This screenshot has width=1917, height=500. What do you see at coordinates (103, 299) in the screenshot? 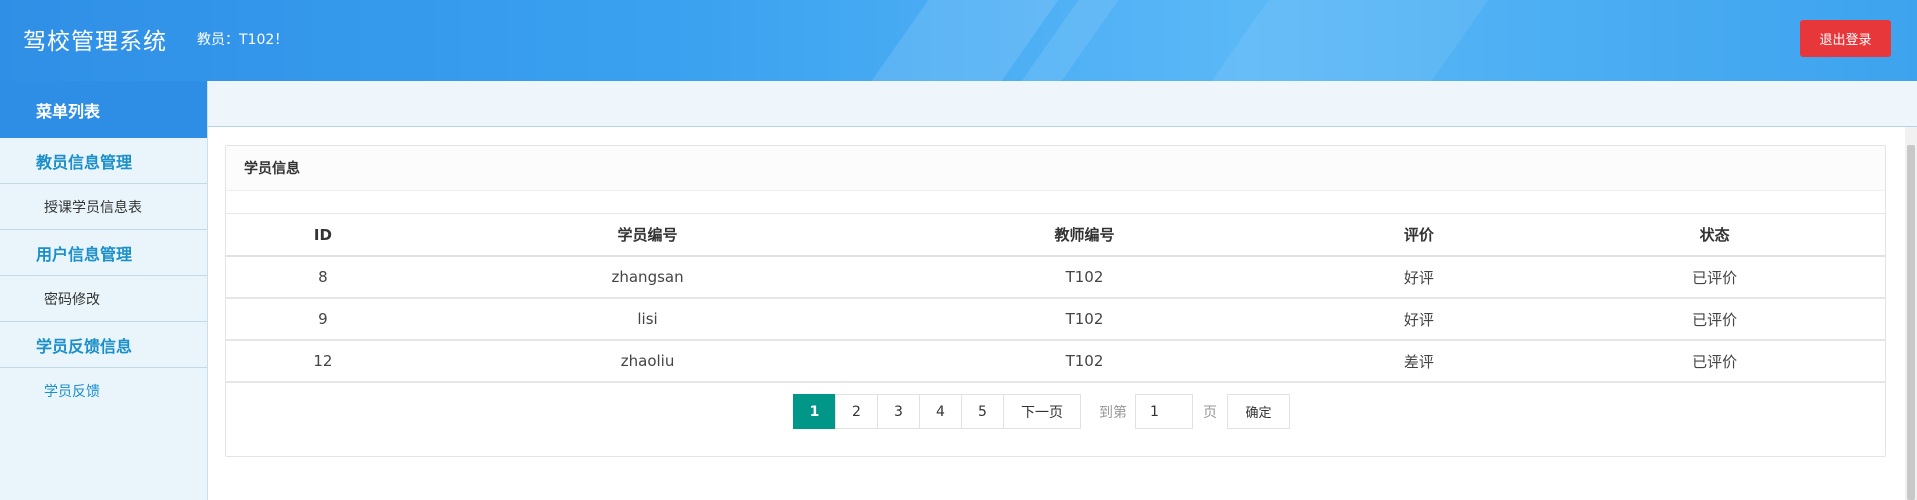
I see `menu-item-change-password: 密码修改` at bounding box center [103, 299].